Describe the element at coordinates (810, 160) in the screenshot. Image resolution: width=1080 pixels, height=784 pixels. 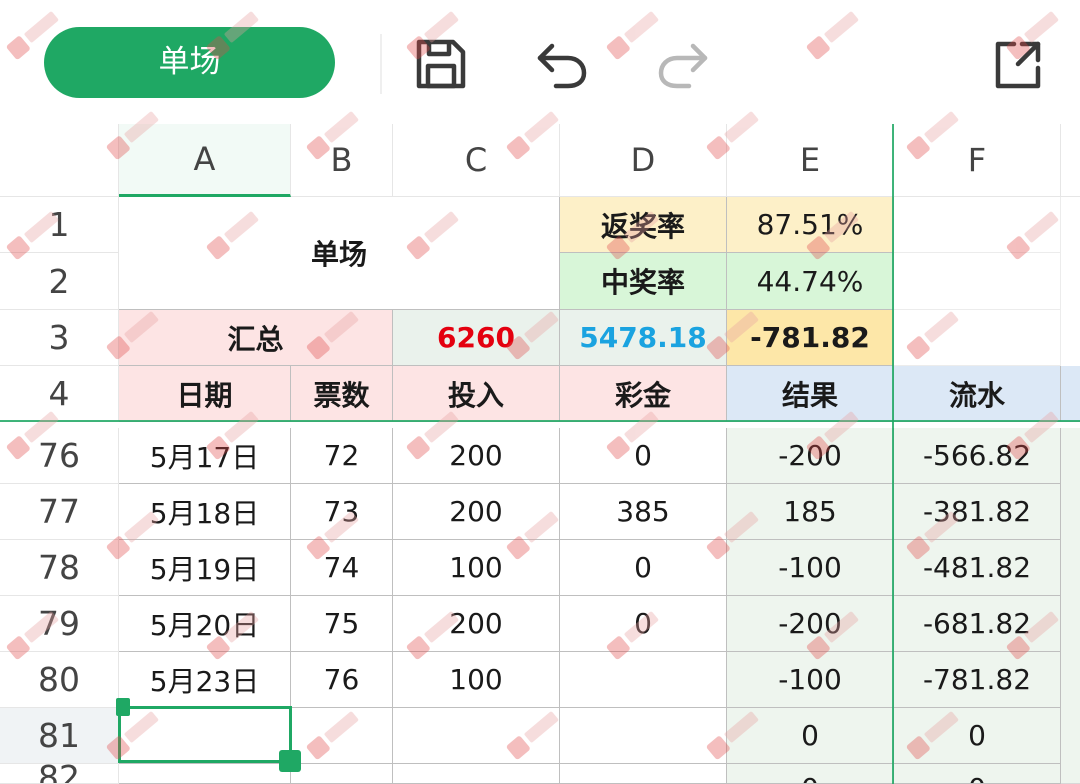
I see `column-header-e: E` at that location.